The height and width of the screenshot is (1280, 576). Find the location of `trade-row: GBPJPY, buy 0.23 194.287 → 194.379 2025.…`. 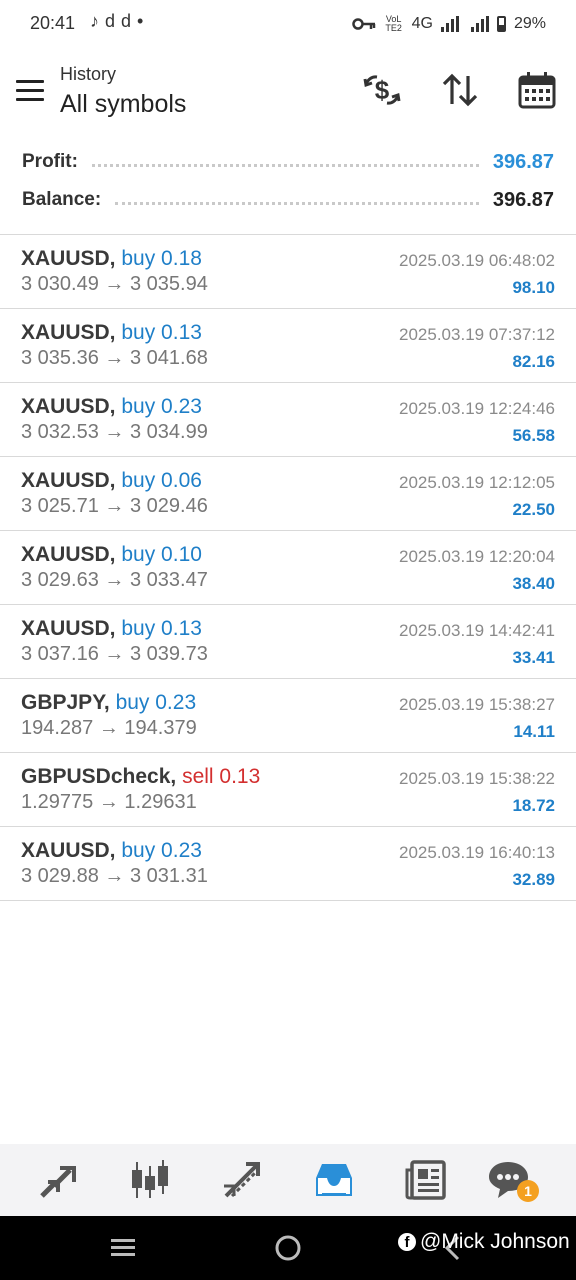

trade-row: GBPJPY, buy 0.23 194.287 → 194.379 2025.… is located at coordinates (288, 716).